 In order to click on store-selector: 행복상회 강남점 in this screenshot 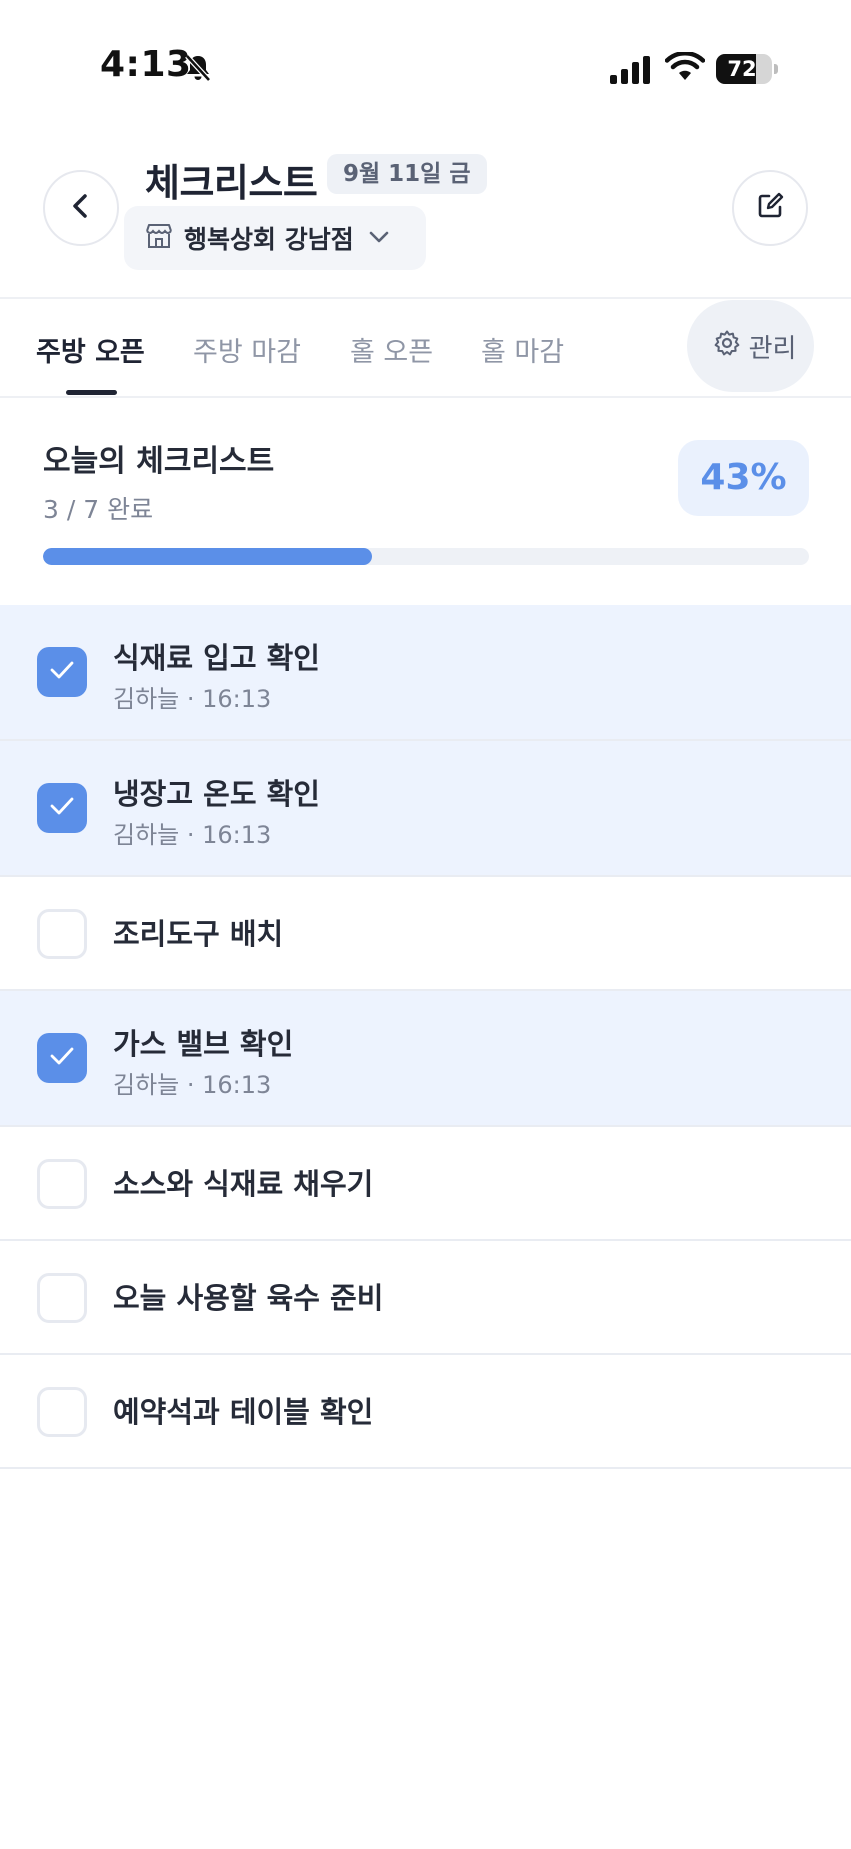, I will do `click(275, 238)`.